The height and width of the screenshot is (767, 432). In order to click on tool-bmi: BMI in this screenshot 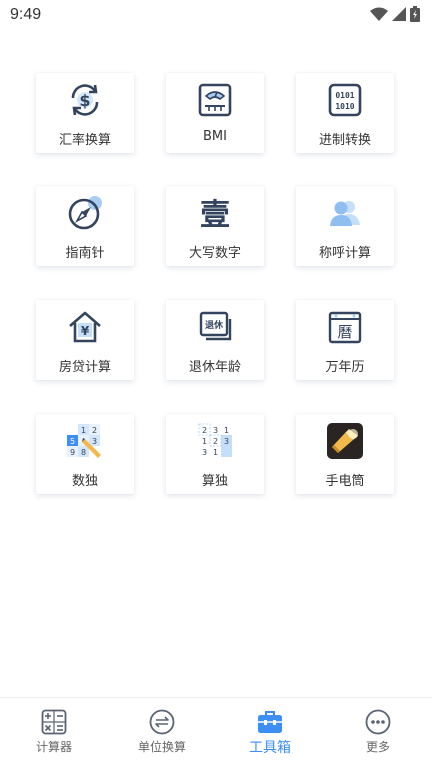, I will do `click(215, 113)`.